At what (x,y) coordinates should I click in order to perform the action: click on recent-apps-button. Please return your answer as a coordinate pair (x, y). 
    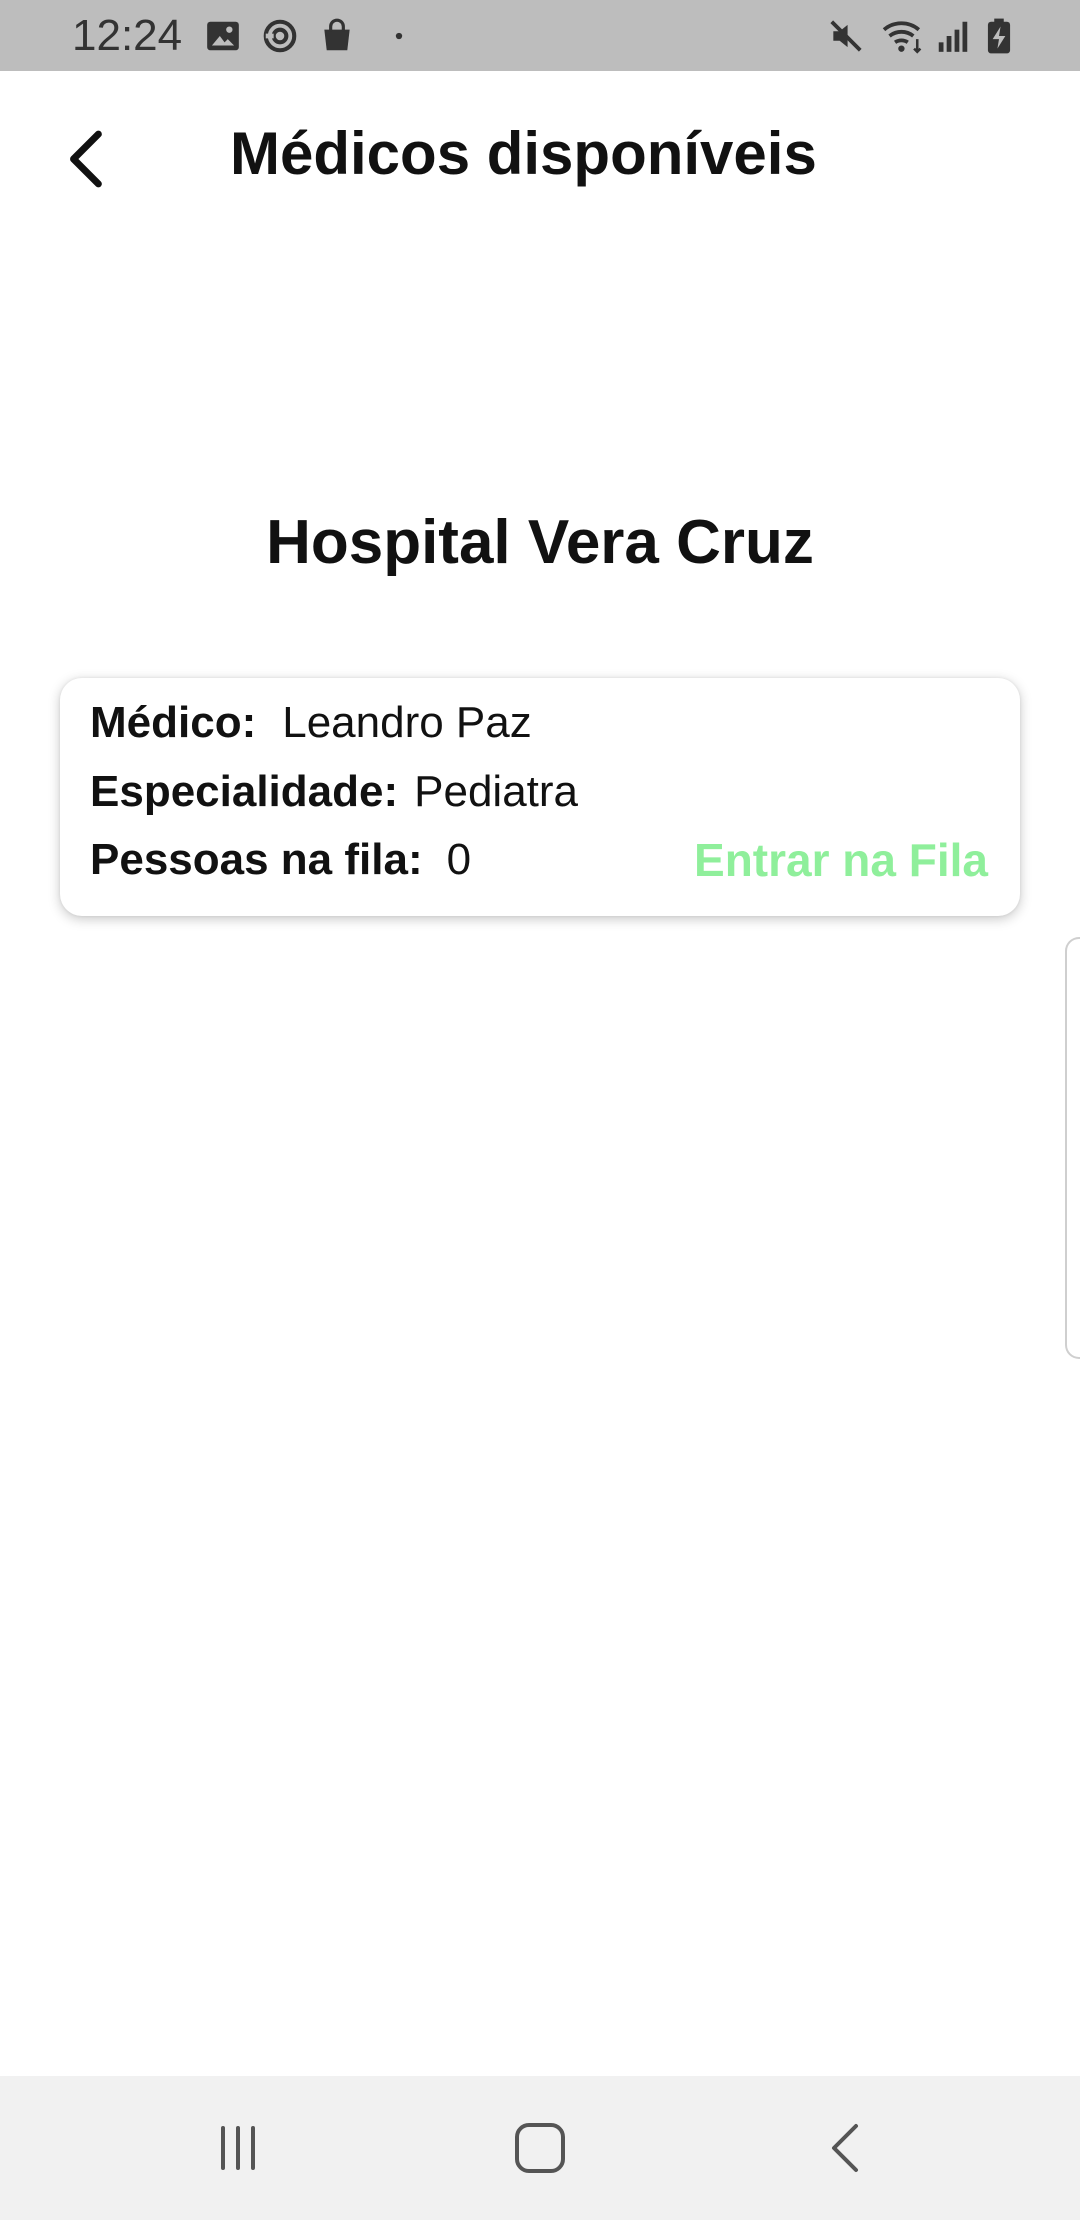
    Looking at the image, I should click on (238, 2148).